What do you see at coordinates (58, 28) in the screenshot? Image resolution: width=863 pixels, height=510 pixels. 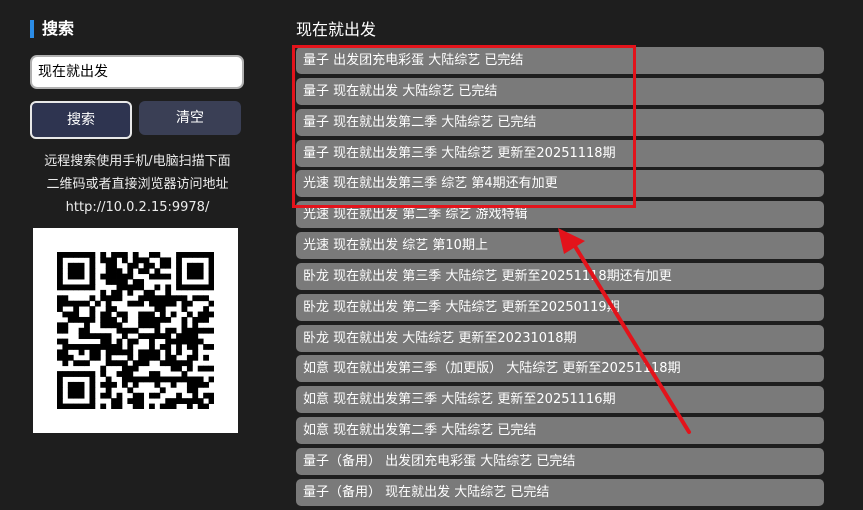 I see `search-title: 搜索` at bounding box center [58, 28].